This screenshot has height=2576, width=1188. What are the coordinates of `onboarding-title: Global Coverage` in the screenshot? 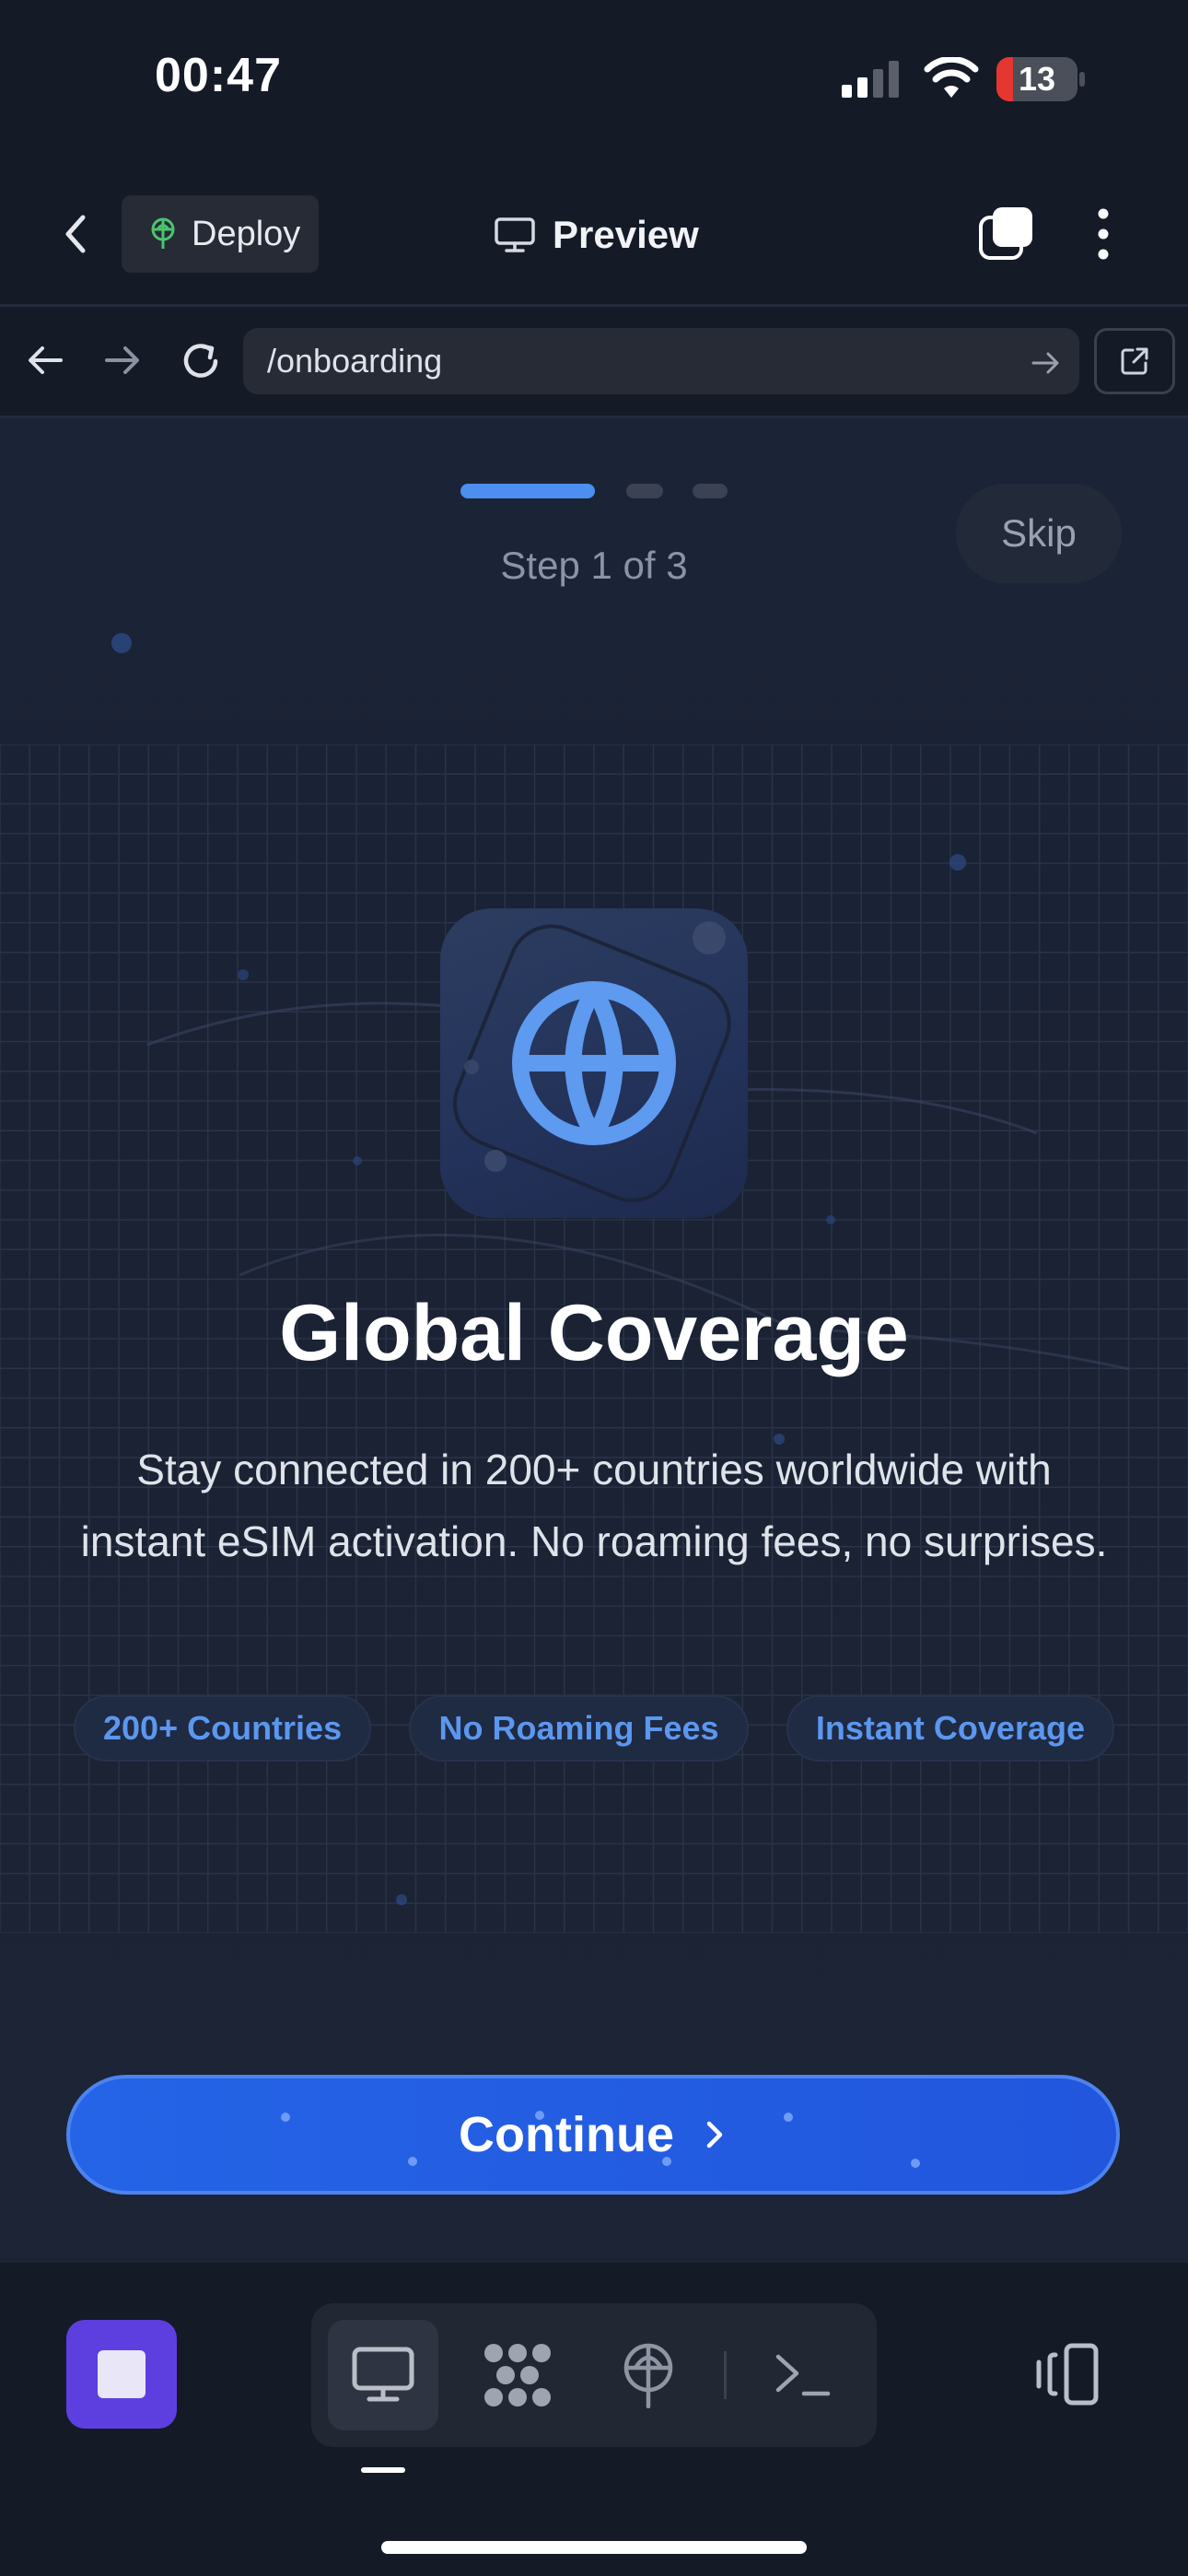 It's located at (594, 1333).